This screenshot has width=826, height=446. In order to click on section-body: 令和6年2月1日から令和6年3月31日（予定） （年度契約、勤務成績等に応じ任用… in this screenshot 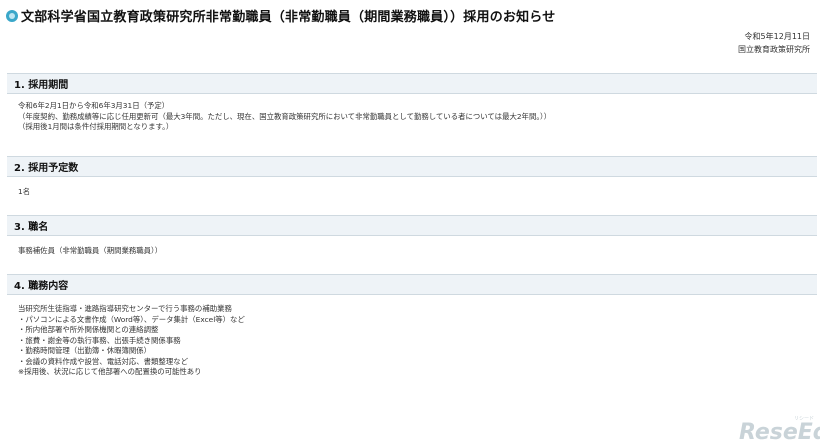, I will do `click(412, 113)`.